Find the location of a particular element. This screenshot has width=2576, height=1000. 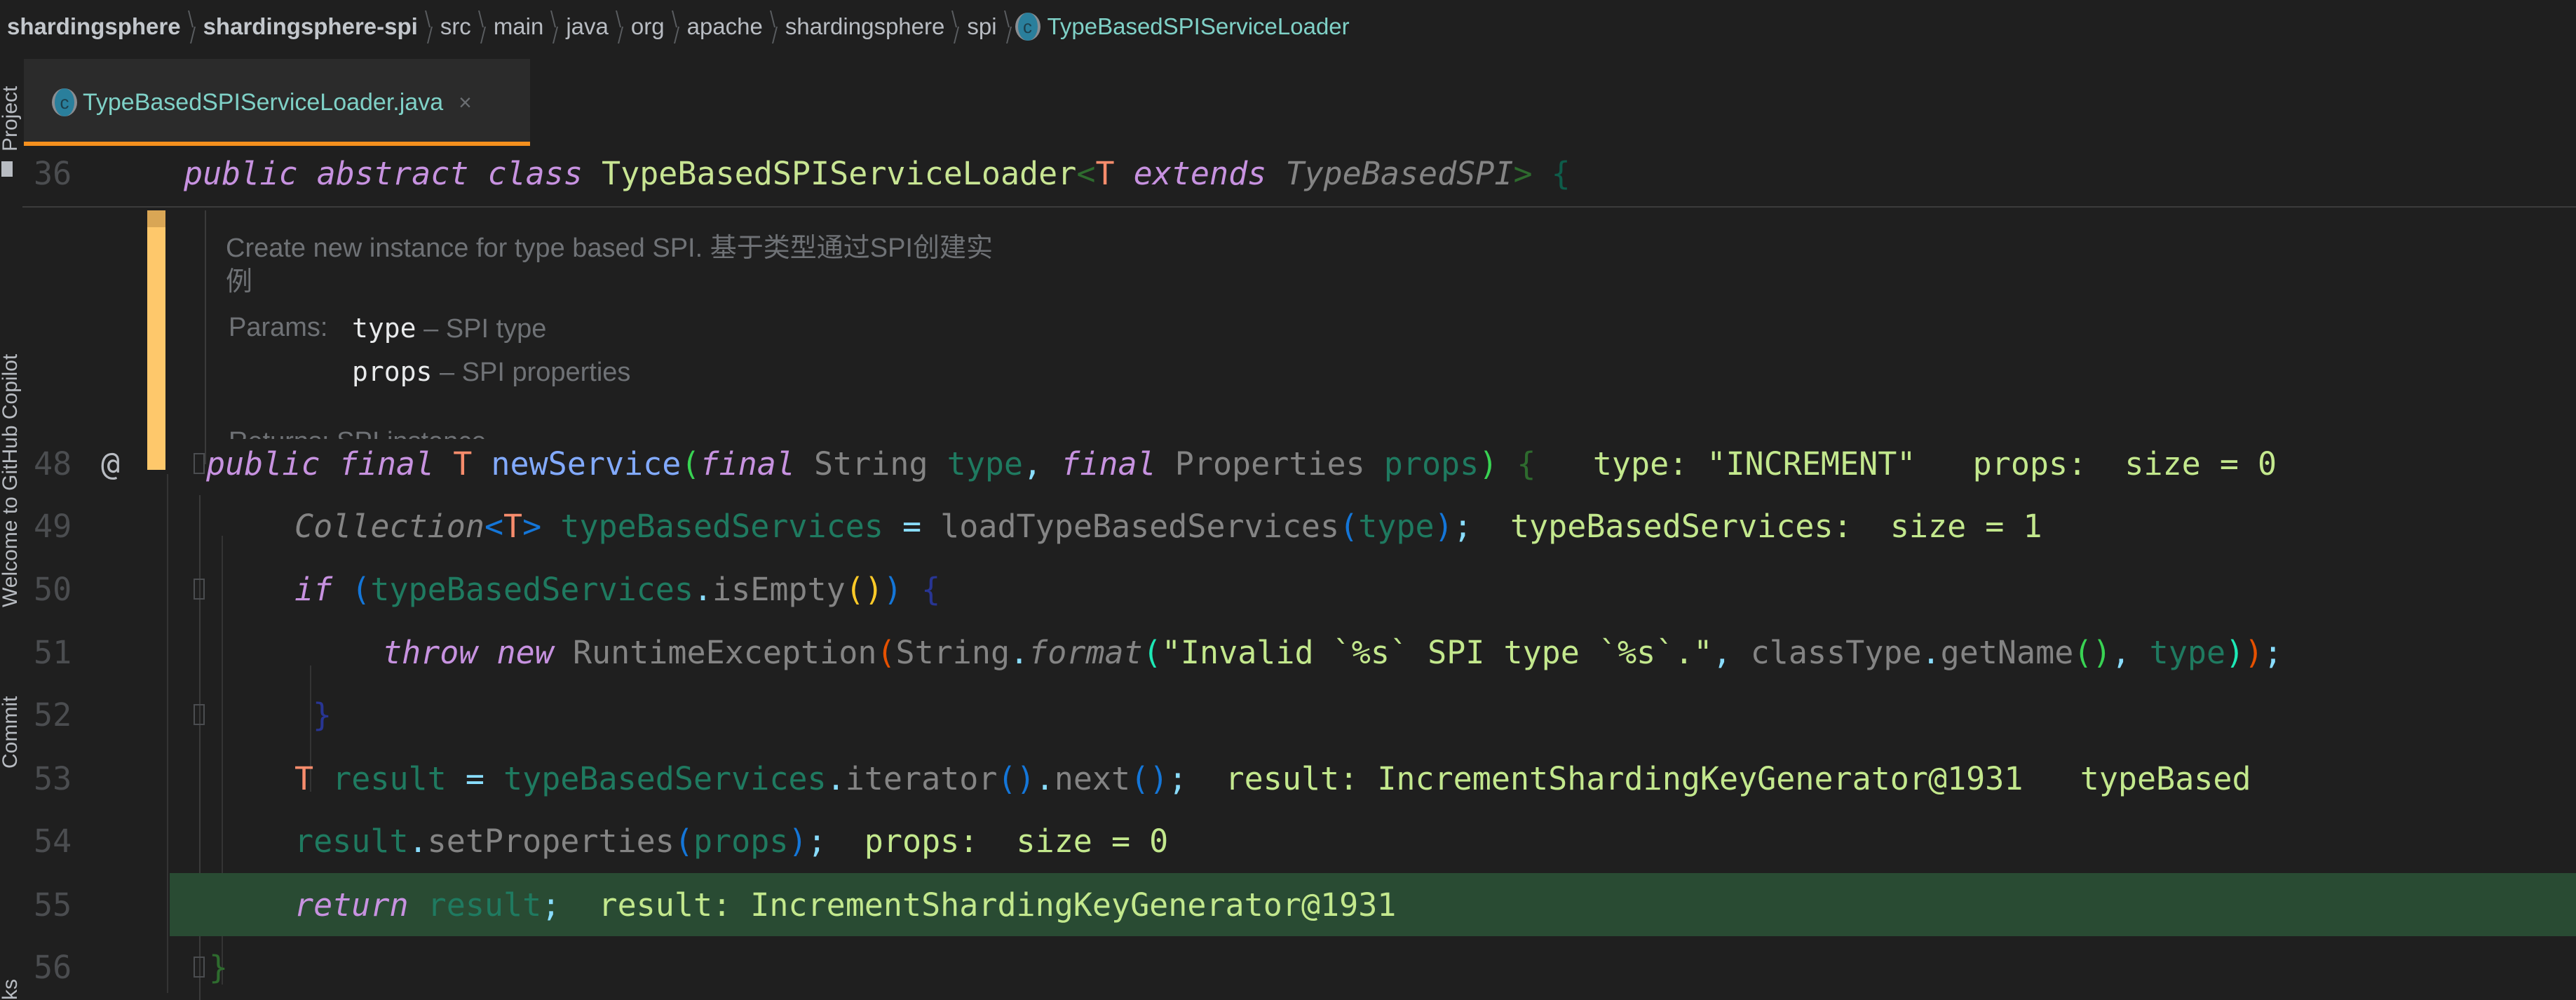

token: T is located at coordinates (304, 778).